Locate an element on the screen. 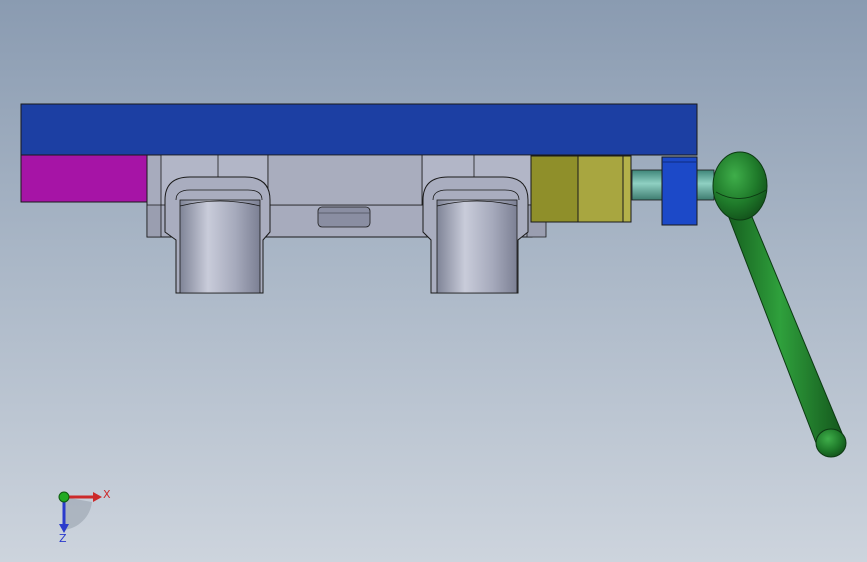 This screenshot has height=562, width=867. olive-block is located at coordinates (581, 189).